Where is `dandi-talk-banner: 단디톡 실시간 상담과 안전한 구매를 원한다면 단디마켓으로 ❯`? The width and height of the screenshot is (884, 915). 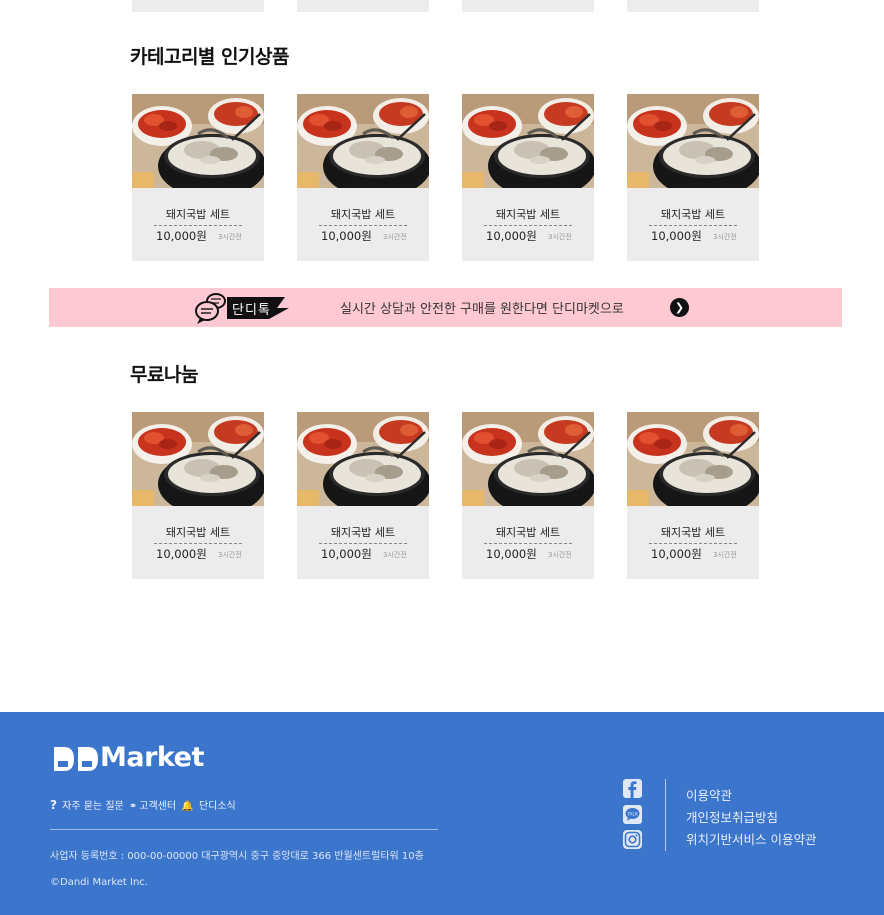 dandi-talk-banner: 단디톡 실시간 상담과 안전한 구매를 원한다면 단디마켓으로 ❯ is located at coordinates (445, 307).